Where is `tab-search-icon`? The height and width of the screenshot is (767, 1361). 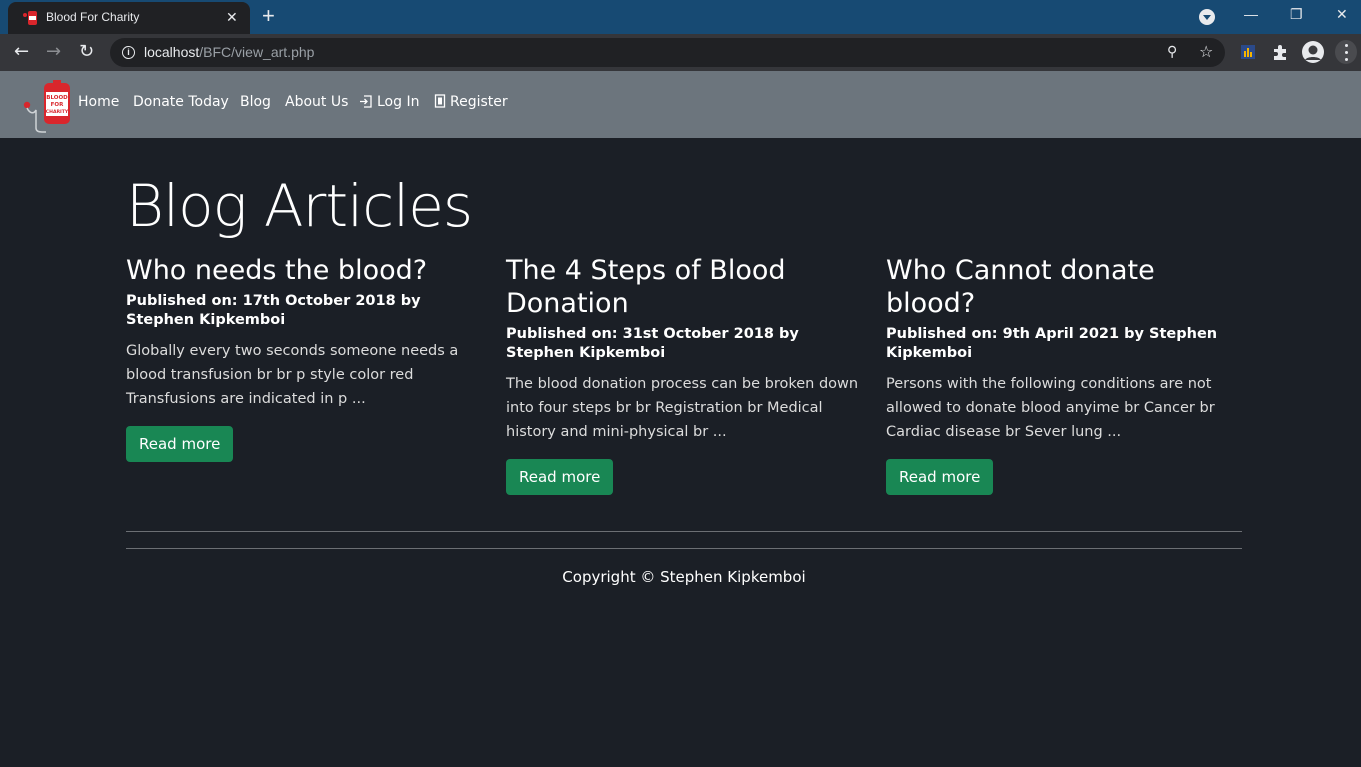
tab-search-icon is located at coordinates (1207, 17).